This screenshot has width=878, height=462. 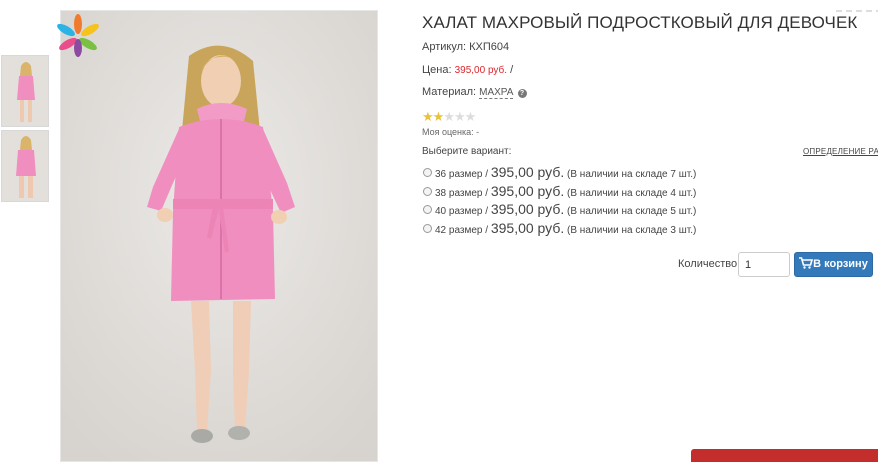 What do you see at coordinates (857, 6) in the screenshot?
I see `top-right-divider` at bounding box center [857, 6].